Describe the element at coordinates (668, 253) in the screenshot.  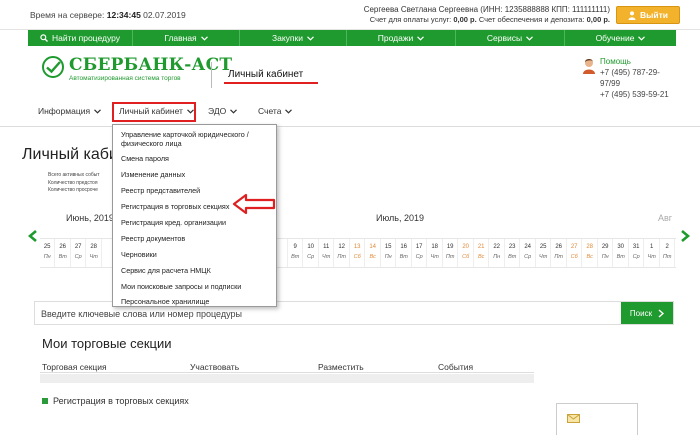
I see `calendar-day: 2 Пт` at that location.